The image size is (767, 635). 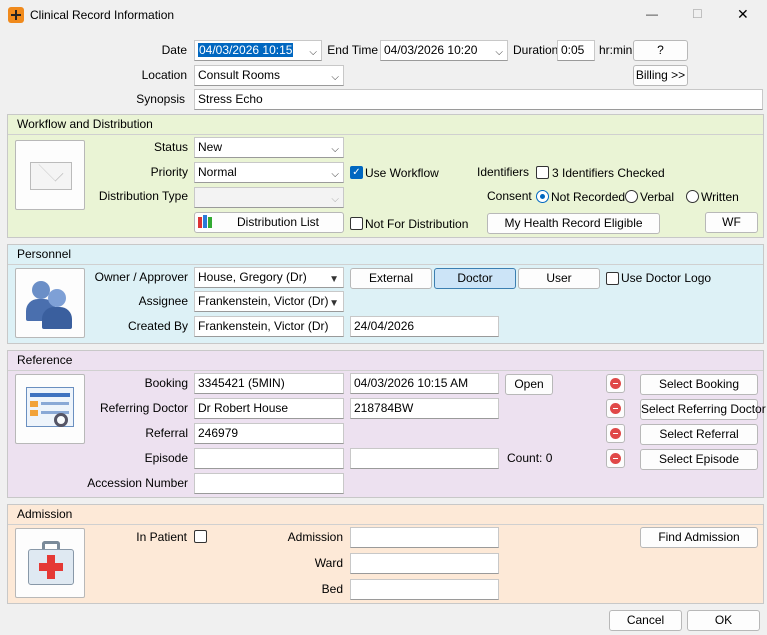 What do you see at coordinates (383, 15) in the screenshot?
I see `title-bar: Clinical Record Information — ☐ ✕` at bounding box center [383, 15].